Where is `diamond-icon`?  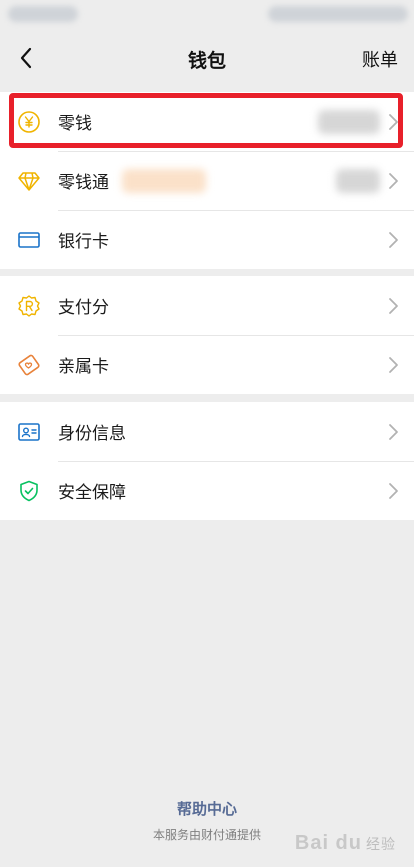 diamond-icon is located at coordinates (29, 181).